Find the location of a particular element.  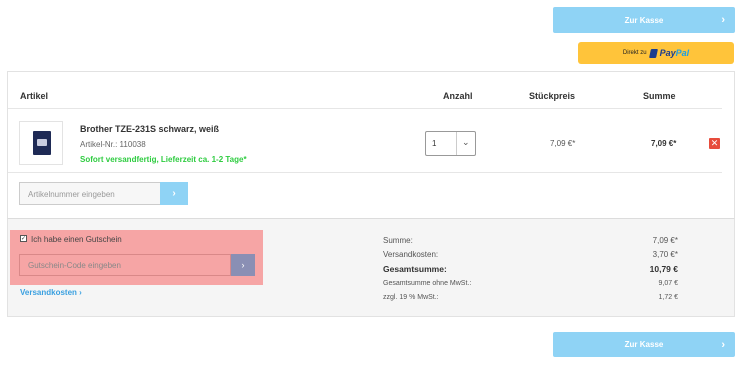

column-header-unit-price: Stückpreis is located at coordinates (552, 96).